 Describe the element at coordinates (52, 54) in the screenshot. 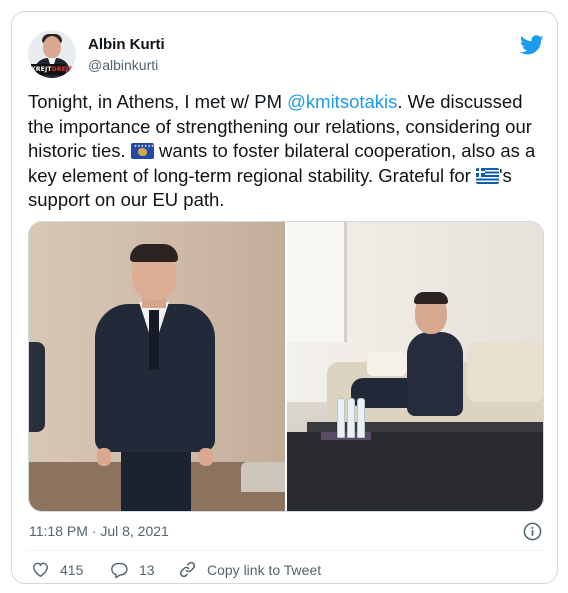

I see `avatar: KREJTDREJT` at that location.